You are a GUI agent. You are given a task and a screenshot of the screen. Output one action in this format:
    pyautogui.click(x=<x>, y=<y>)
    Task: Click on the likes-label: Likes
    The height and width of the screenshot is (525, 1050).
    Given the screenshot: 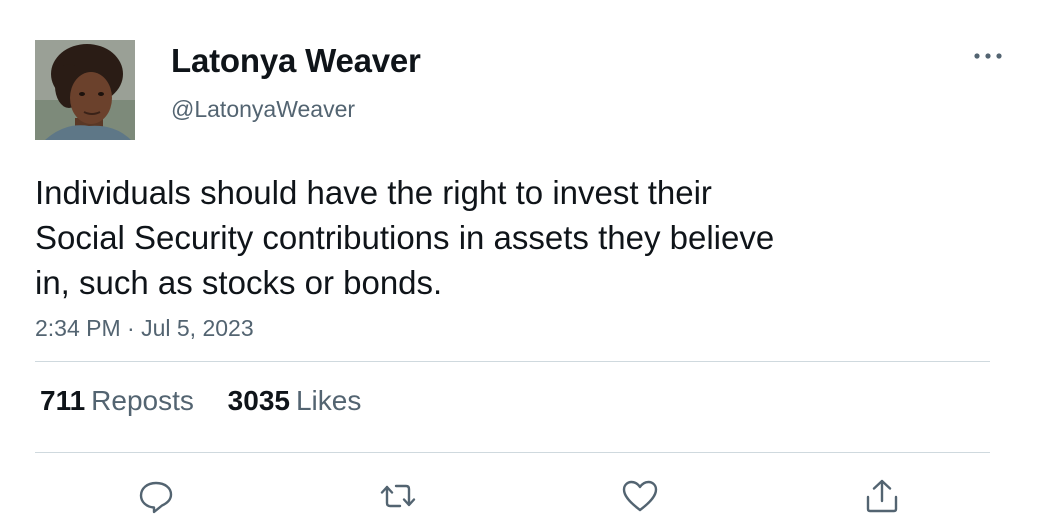 What is the action you would take?
    pyautogui.click(x=328, y=400)
    